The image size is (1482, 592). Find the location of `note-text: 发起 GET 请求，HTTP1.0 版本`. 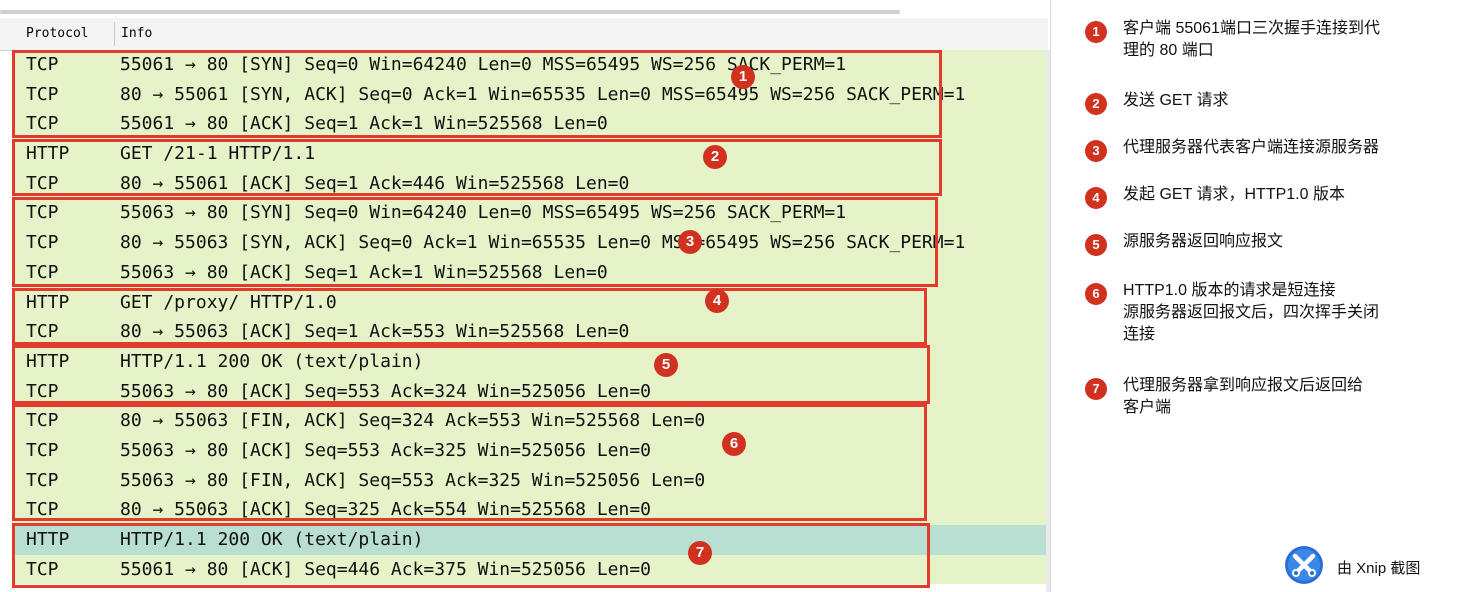

note-text: 发起 GET 请求，HTTP1.0 版本 is located at coordinates (1234, 194).